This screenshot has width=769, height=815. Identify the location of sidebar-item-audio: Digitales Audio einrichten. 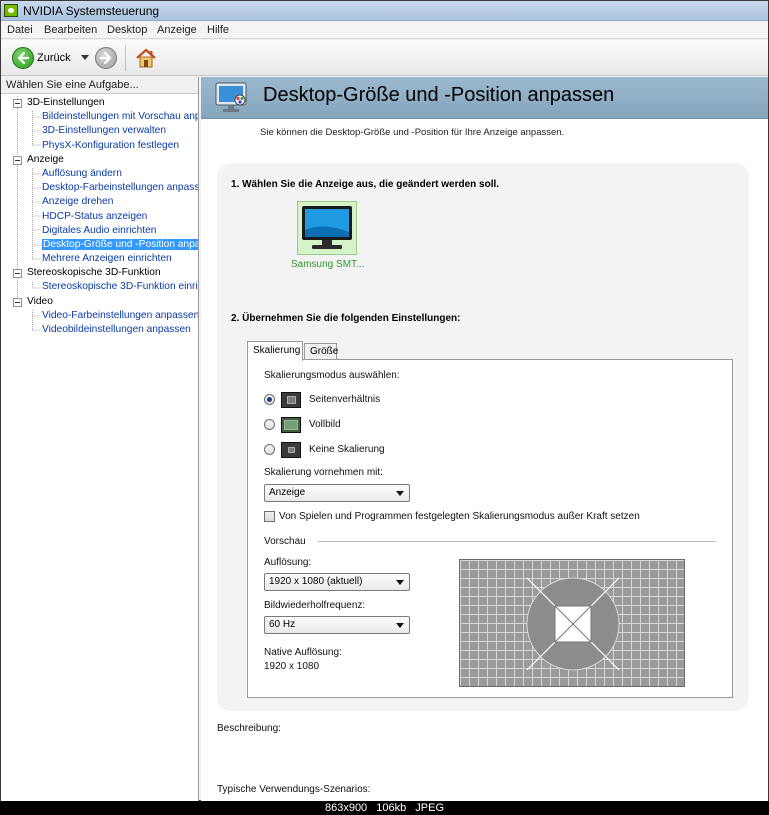
(99, 231).